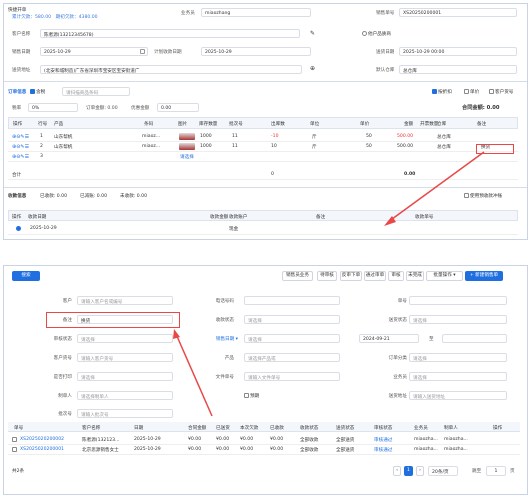  What do you see at coordinates (94, 51) in the screenshot?
I see `sale-date-field: 2025-10-29` at bounding box center [94, 51].